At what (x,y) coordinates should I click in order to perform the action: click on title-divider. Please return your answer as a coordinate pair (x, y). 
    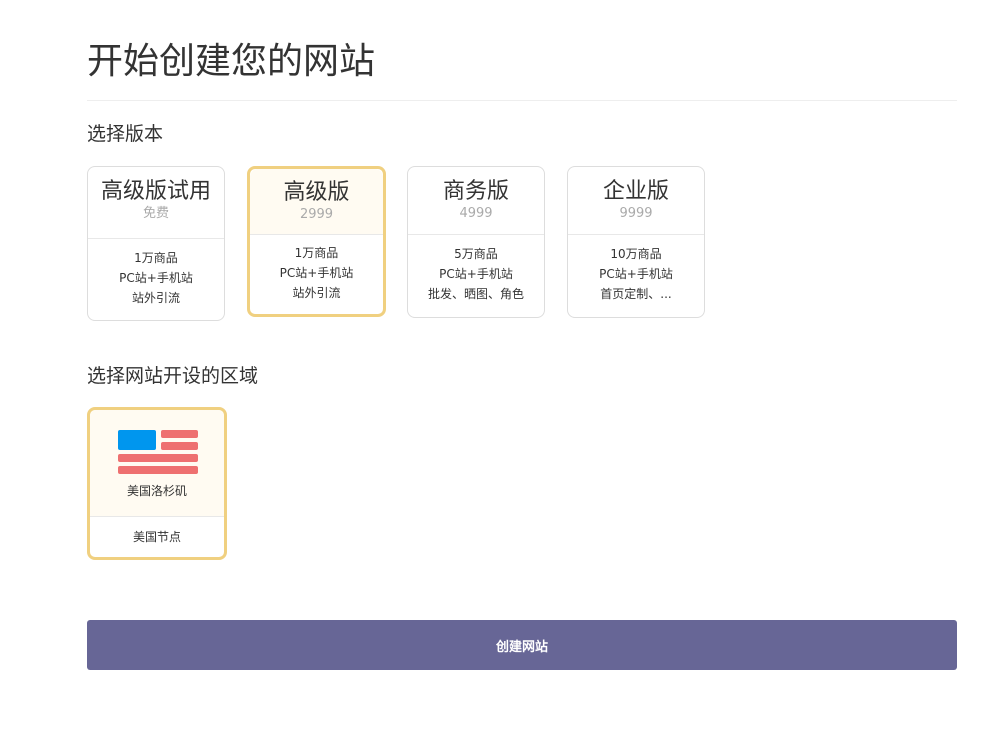
    Looking at the image, I should click on (522, 100).